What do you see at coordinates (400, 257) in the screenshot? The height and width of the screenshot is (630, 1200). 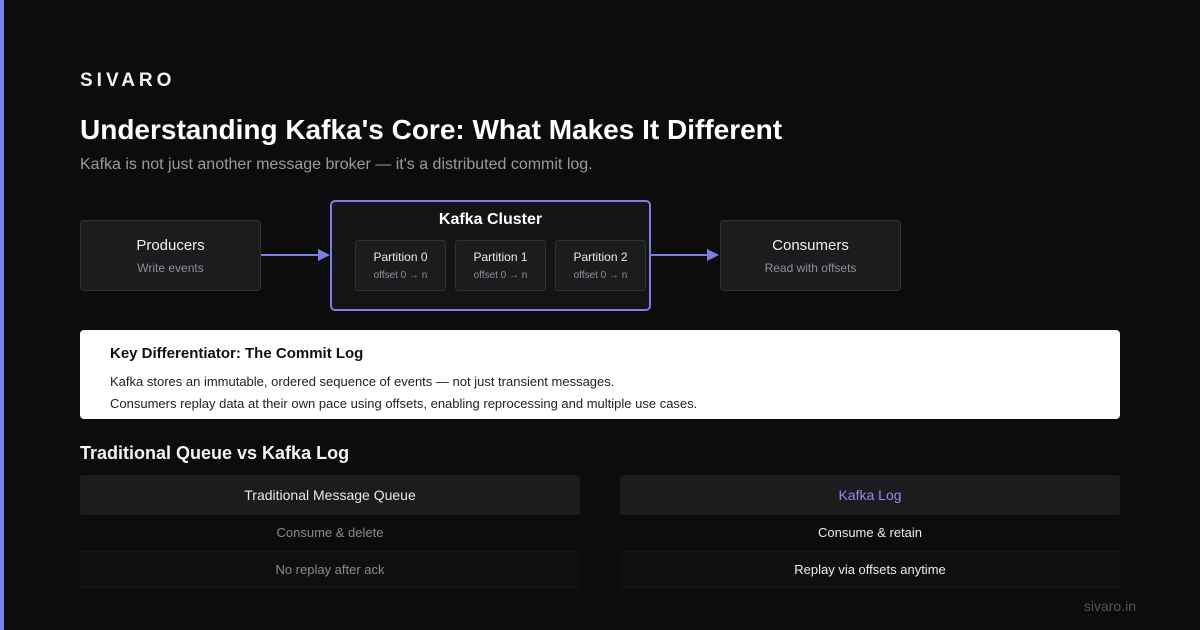 I see `partition-name: Partition 0` at bounding box center [400, 257].